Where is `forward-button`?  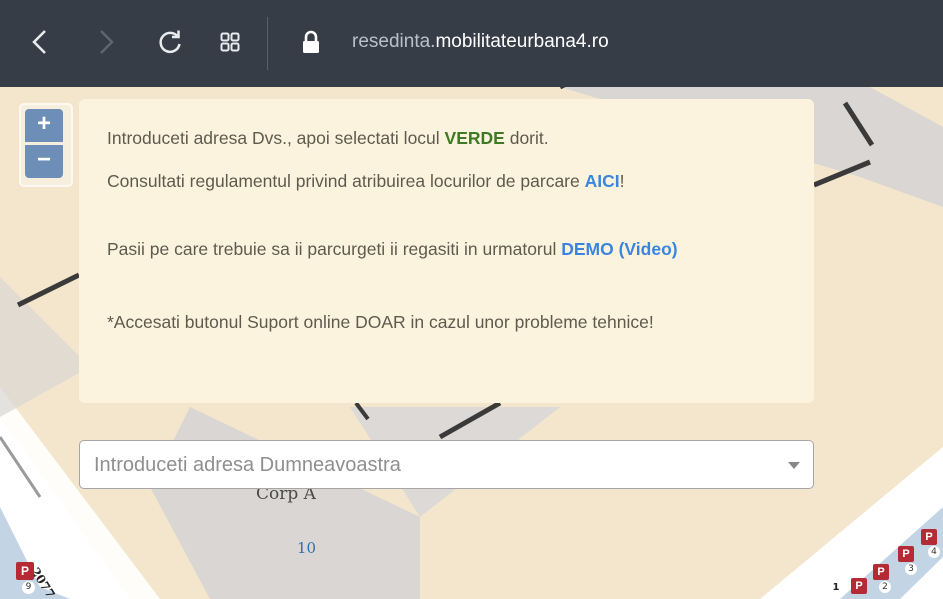
forward-button is located at coordinates (106, 42).